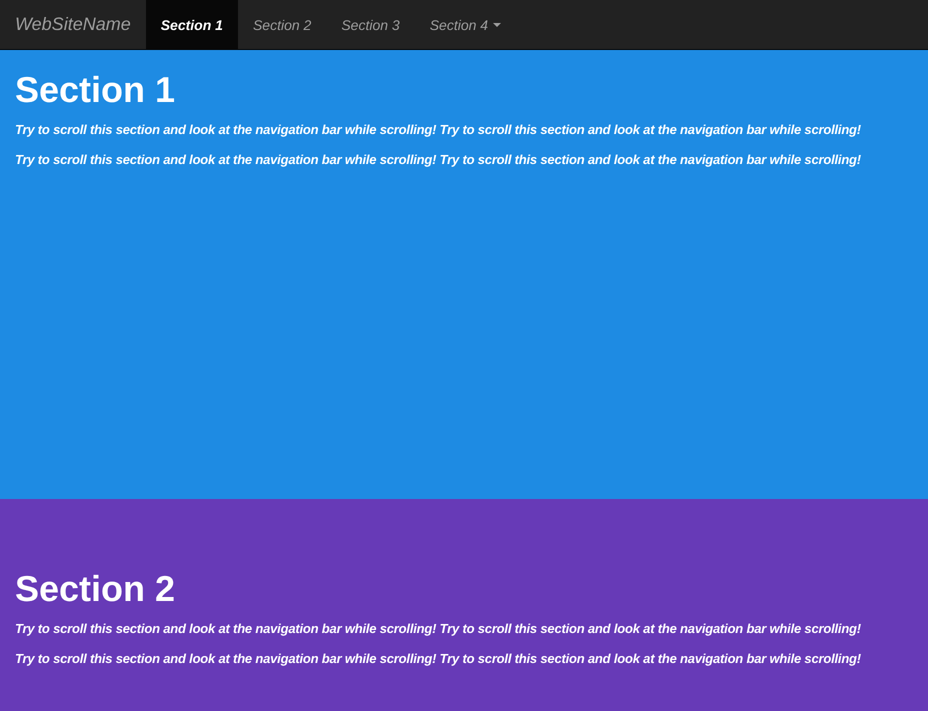  I want to click on section-heading: Section 1, so click(95, 90).